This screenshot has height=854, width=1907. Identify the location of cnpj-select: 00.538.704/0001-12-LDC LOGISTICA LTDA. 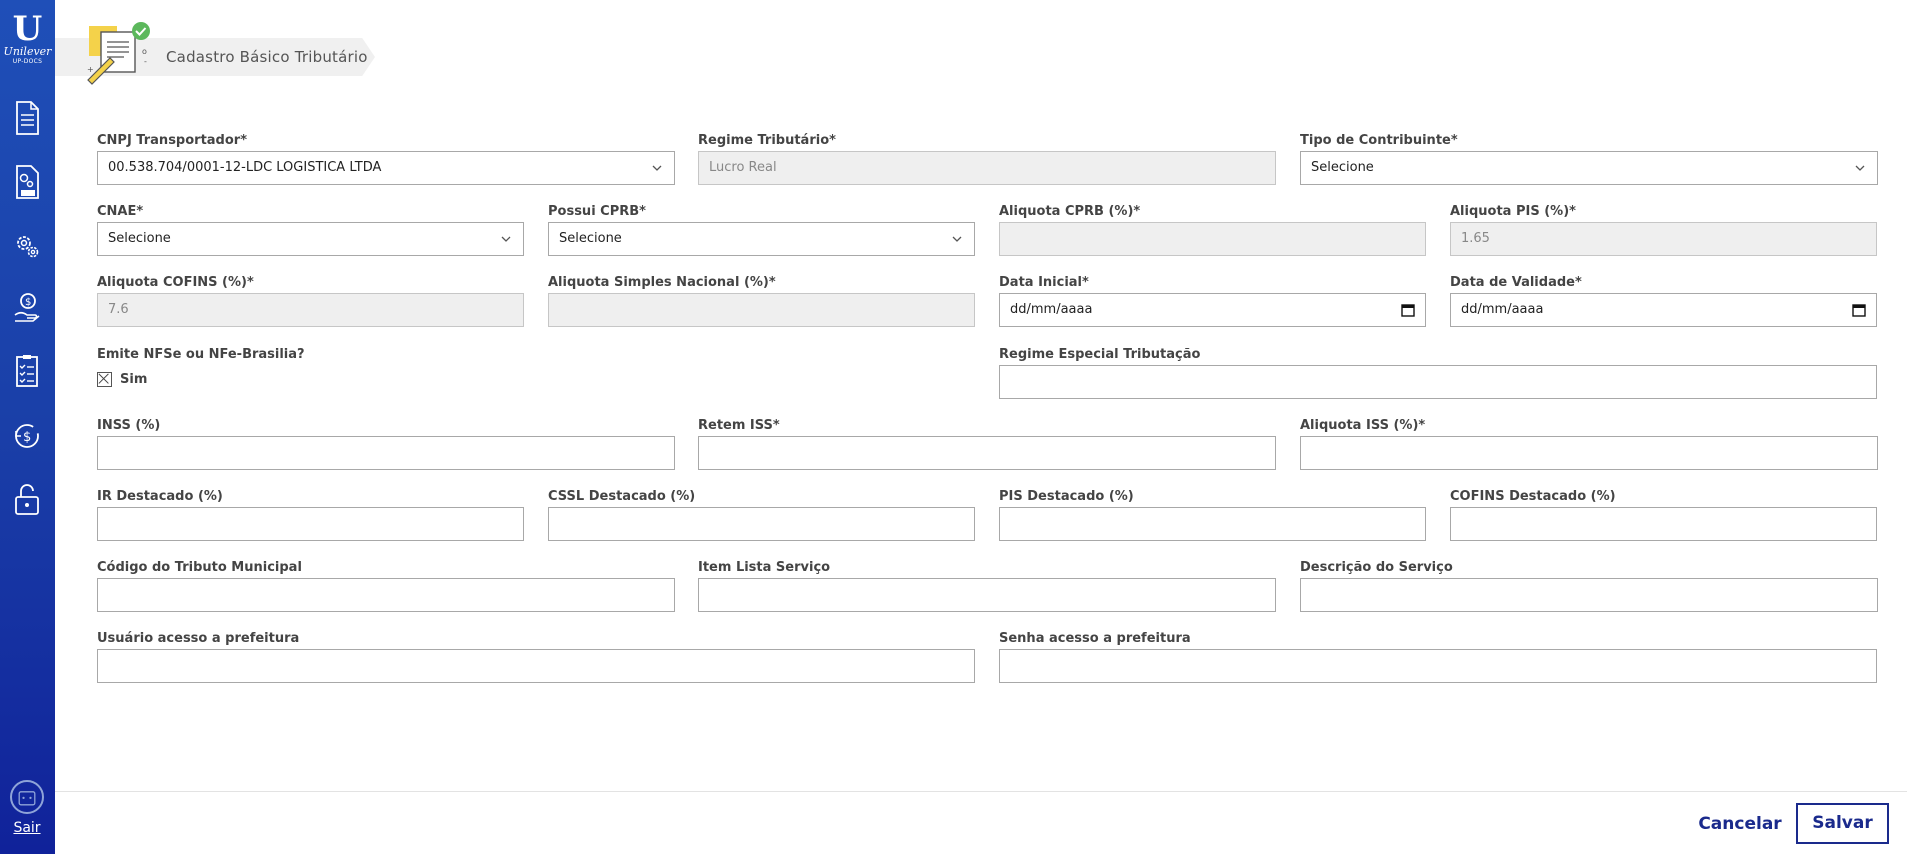
(386, 168).